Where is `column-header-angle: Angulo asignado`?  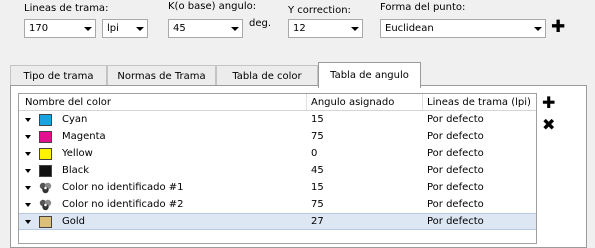
column-header-angle: Angulo asignado is located at coordinates (365, 102).